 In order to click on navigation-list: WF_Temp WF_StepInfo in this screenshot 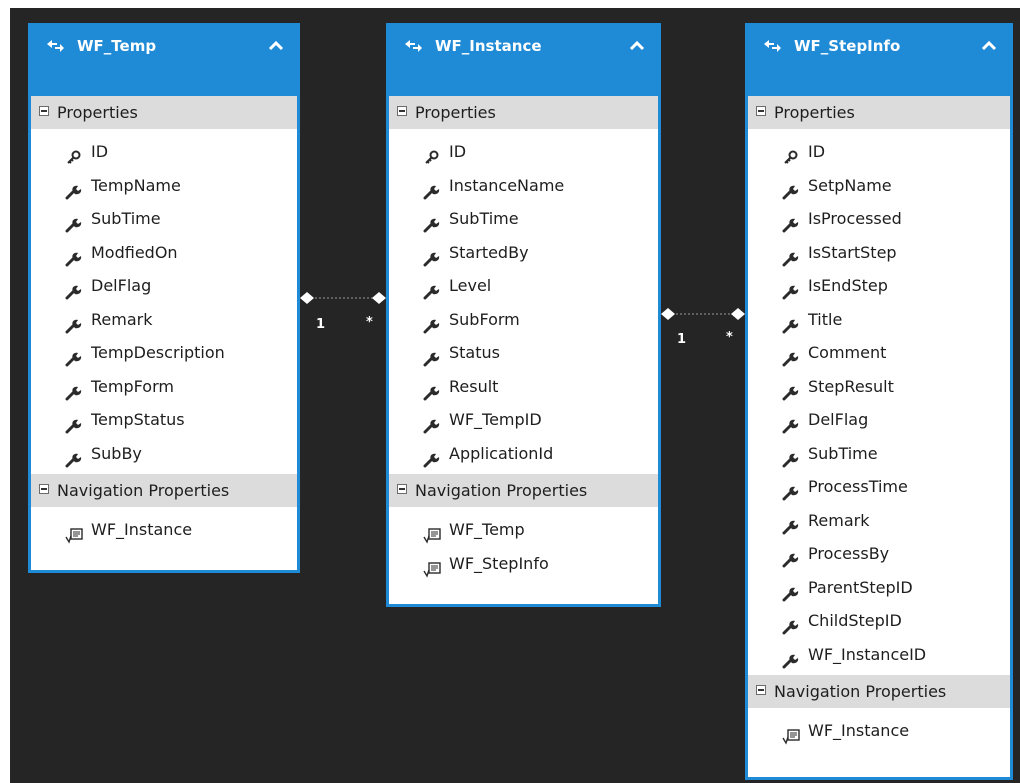, I will do `click(523, 545)`.